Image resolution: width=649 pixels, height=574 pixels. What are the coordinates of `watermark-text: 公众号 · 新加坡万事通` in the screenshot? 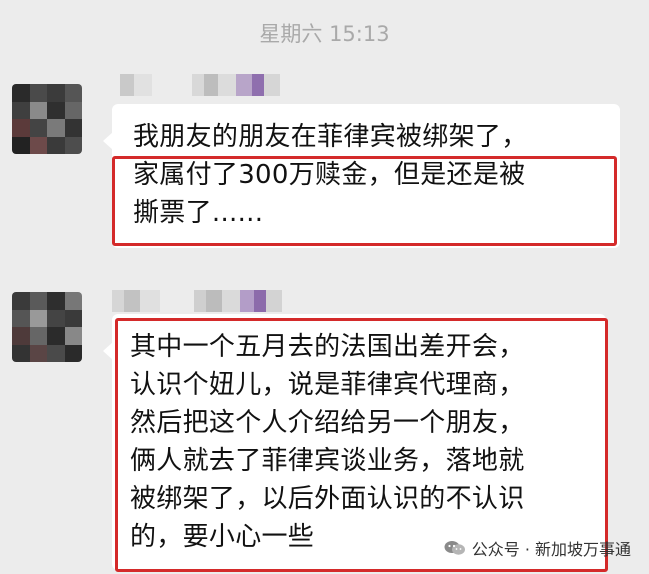 It's located at (551, 549).